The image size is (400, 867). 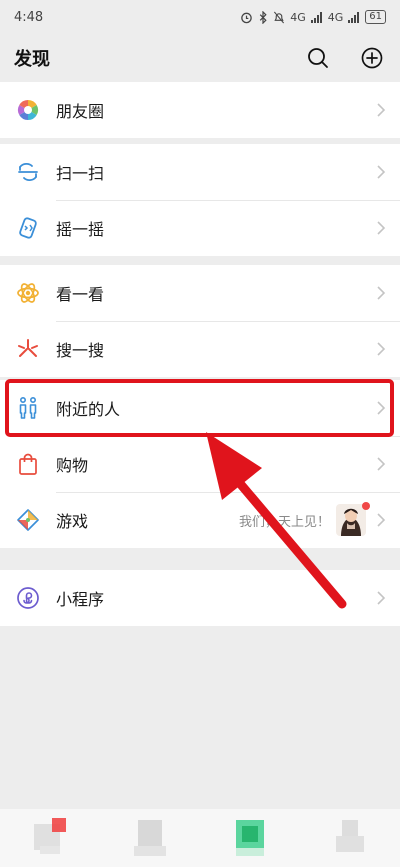 I want to click on shopping-bag-icon, so click(x=28, y=464).